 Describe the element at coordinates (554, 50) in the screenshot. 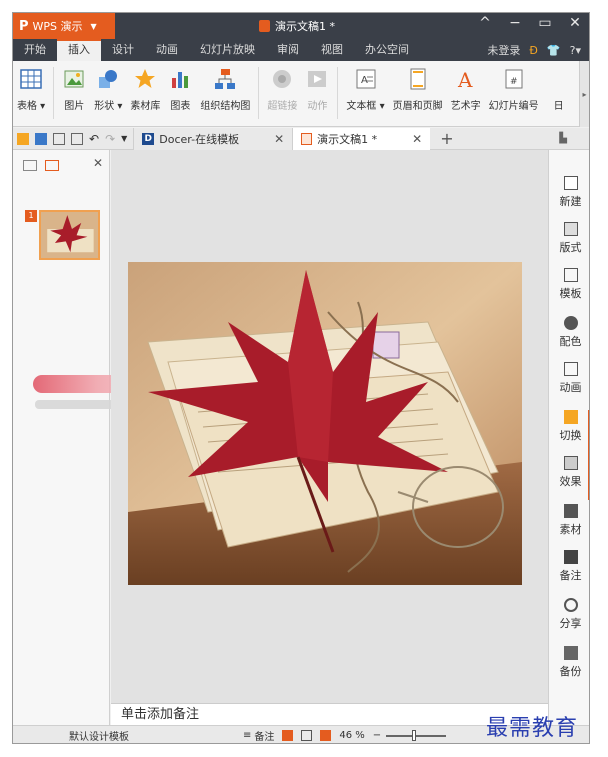

I see `shirt-icon: 👕` at that location.